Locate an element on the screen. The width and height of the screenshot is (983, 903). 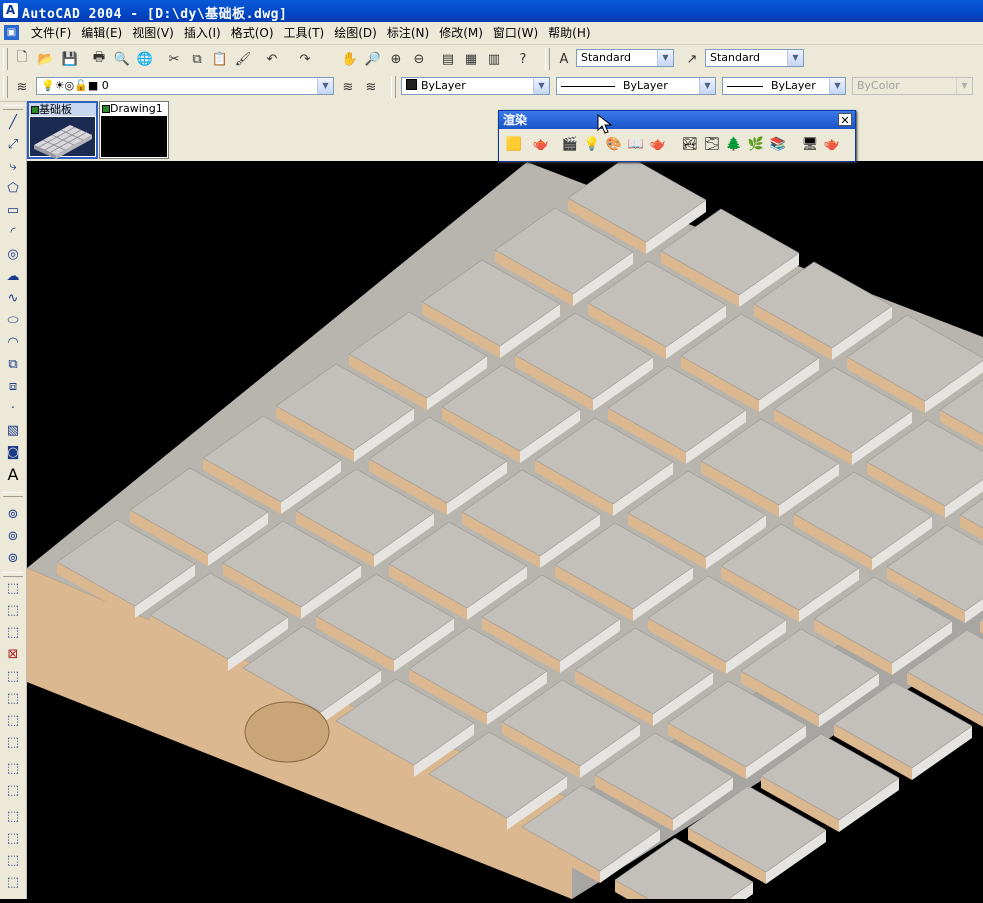
materials-library-icon: 📖 is located at coordinates (636, 144).